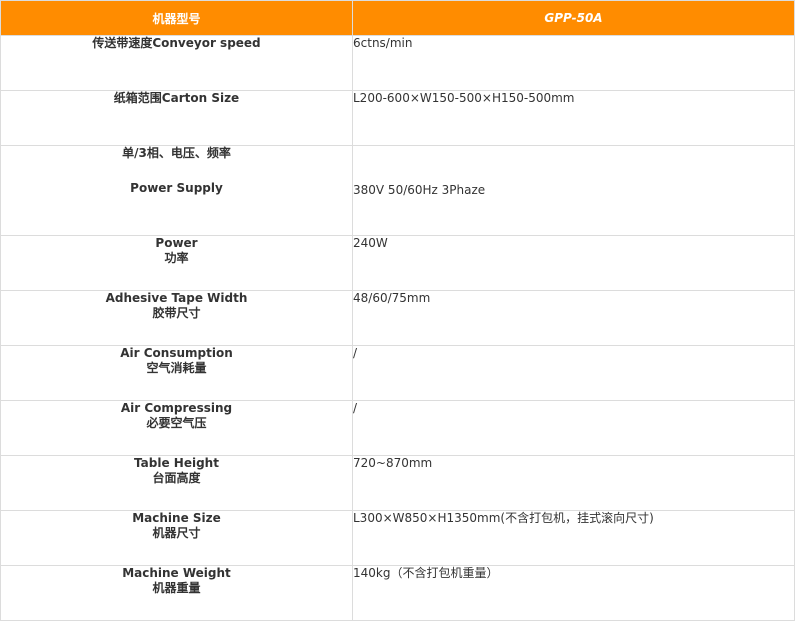  Describe the element at coordinates (176, 533) in the screenshot. I see `row-label-line: 机器尺寸` at that location.